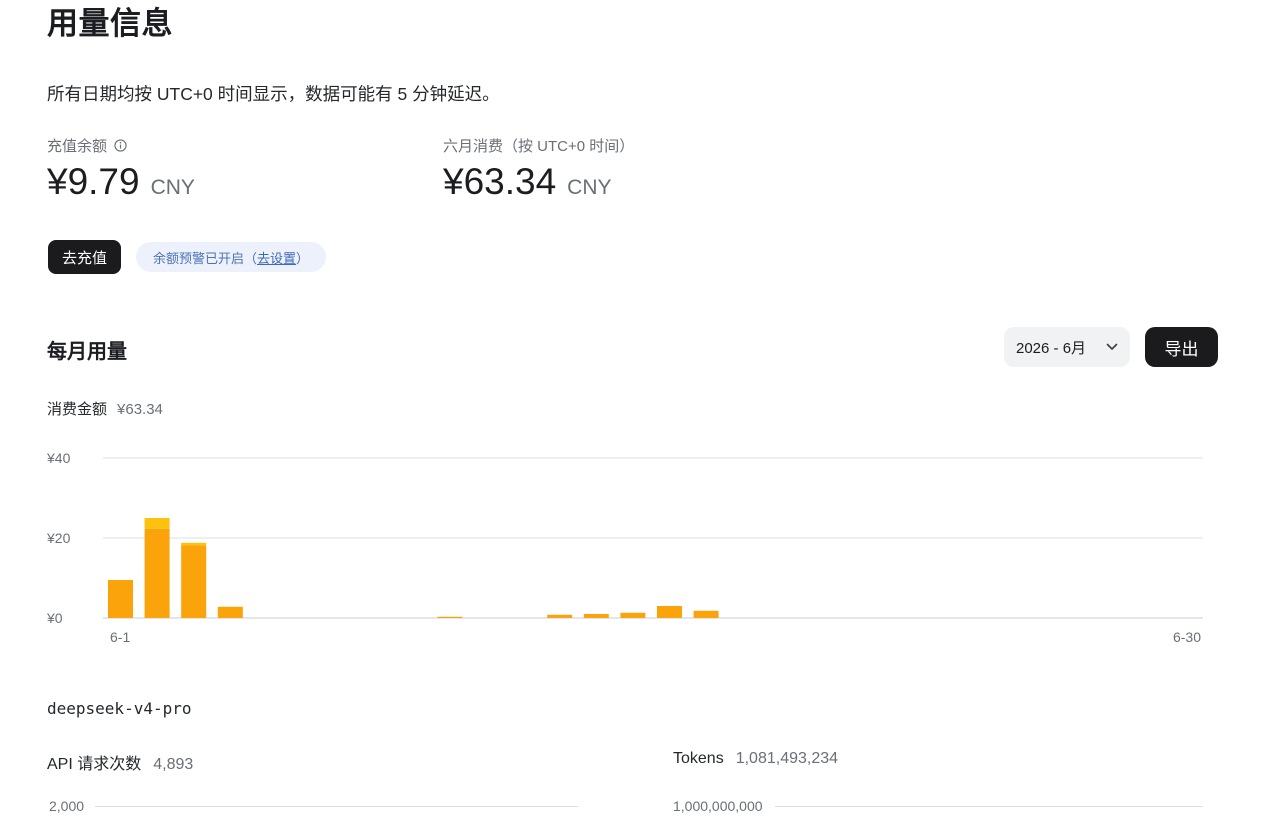  I want to click on api-requests-label: API 请求次数, so click(94, 764).